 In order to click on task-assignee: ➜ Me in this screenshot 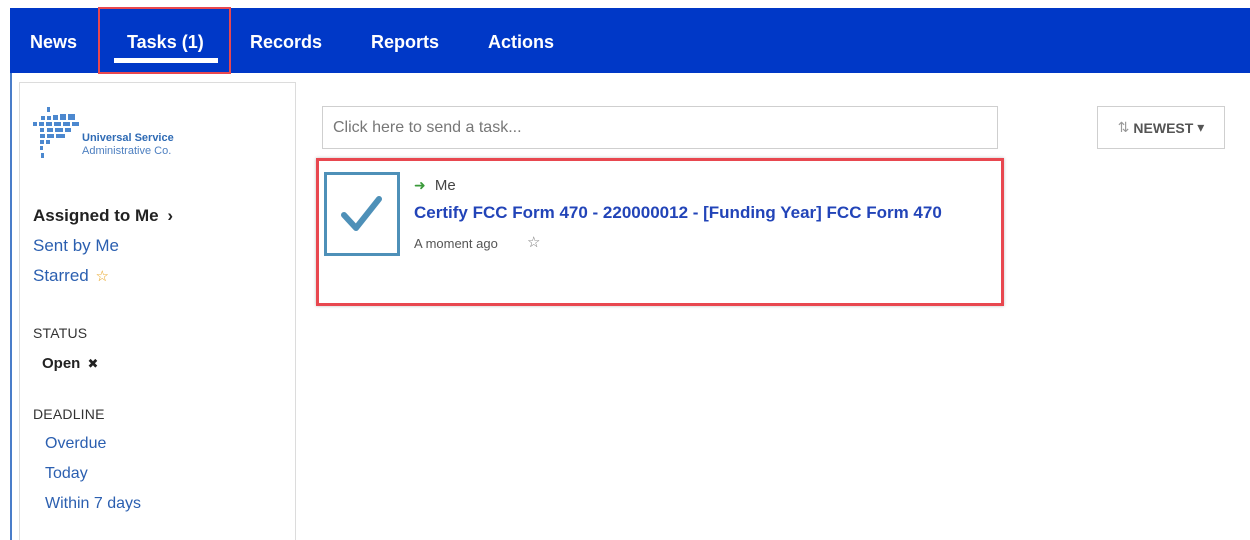, I will do `click(435, 185)`.